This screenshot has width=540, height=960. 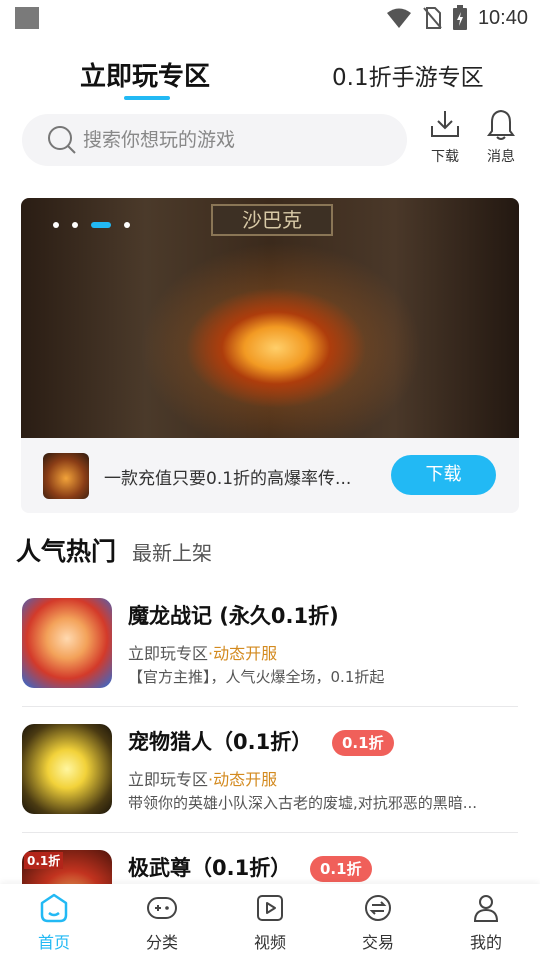 I want to click on section-tabs: 人气热门 最新上架, so click(x=114, y=548).